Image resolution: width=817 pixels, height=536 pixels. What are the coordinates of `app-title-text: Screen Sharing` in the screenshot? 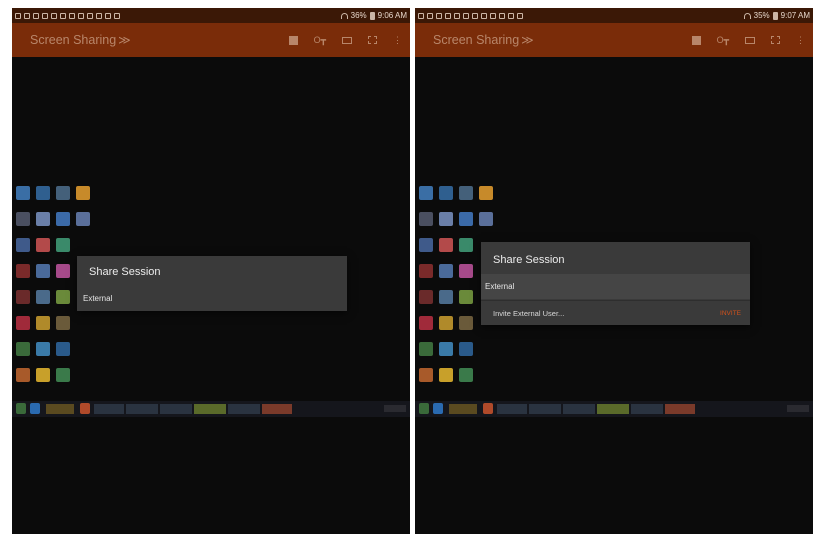 It's located at (73, 40).